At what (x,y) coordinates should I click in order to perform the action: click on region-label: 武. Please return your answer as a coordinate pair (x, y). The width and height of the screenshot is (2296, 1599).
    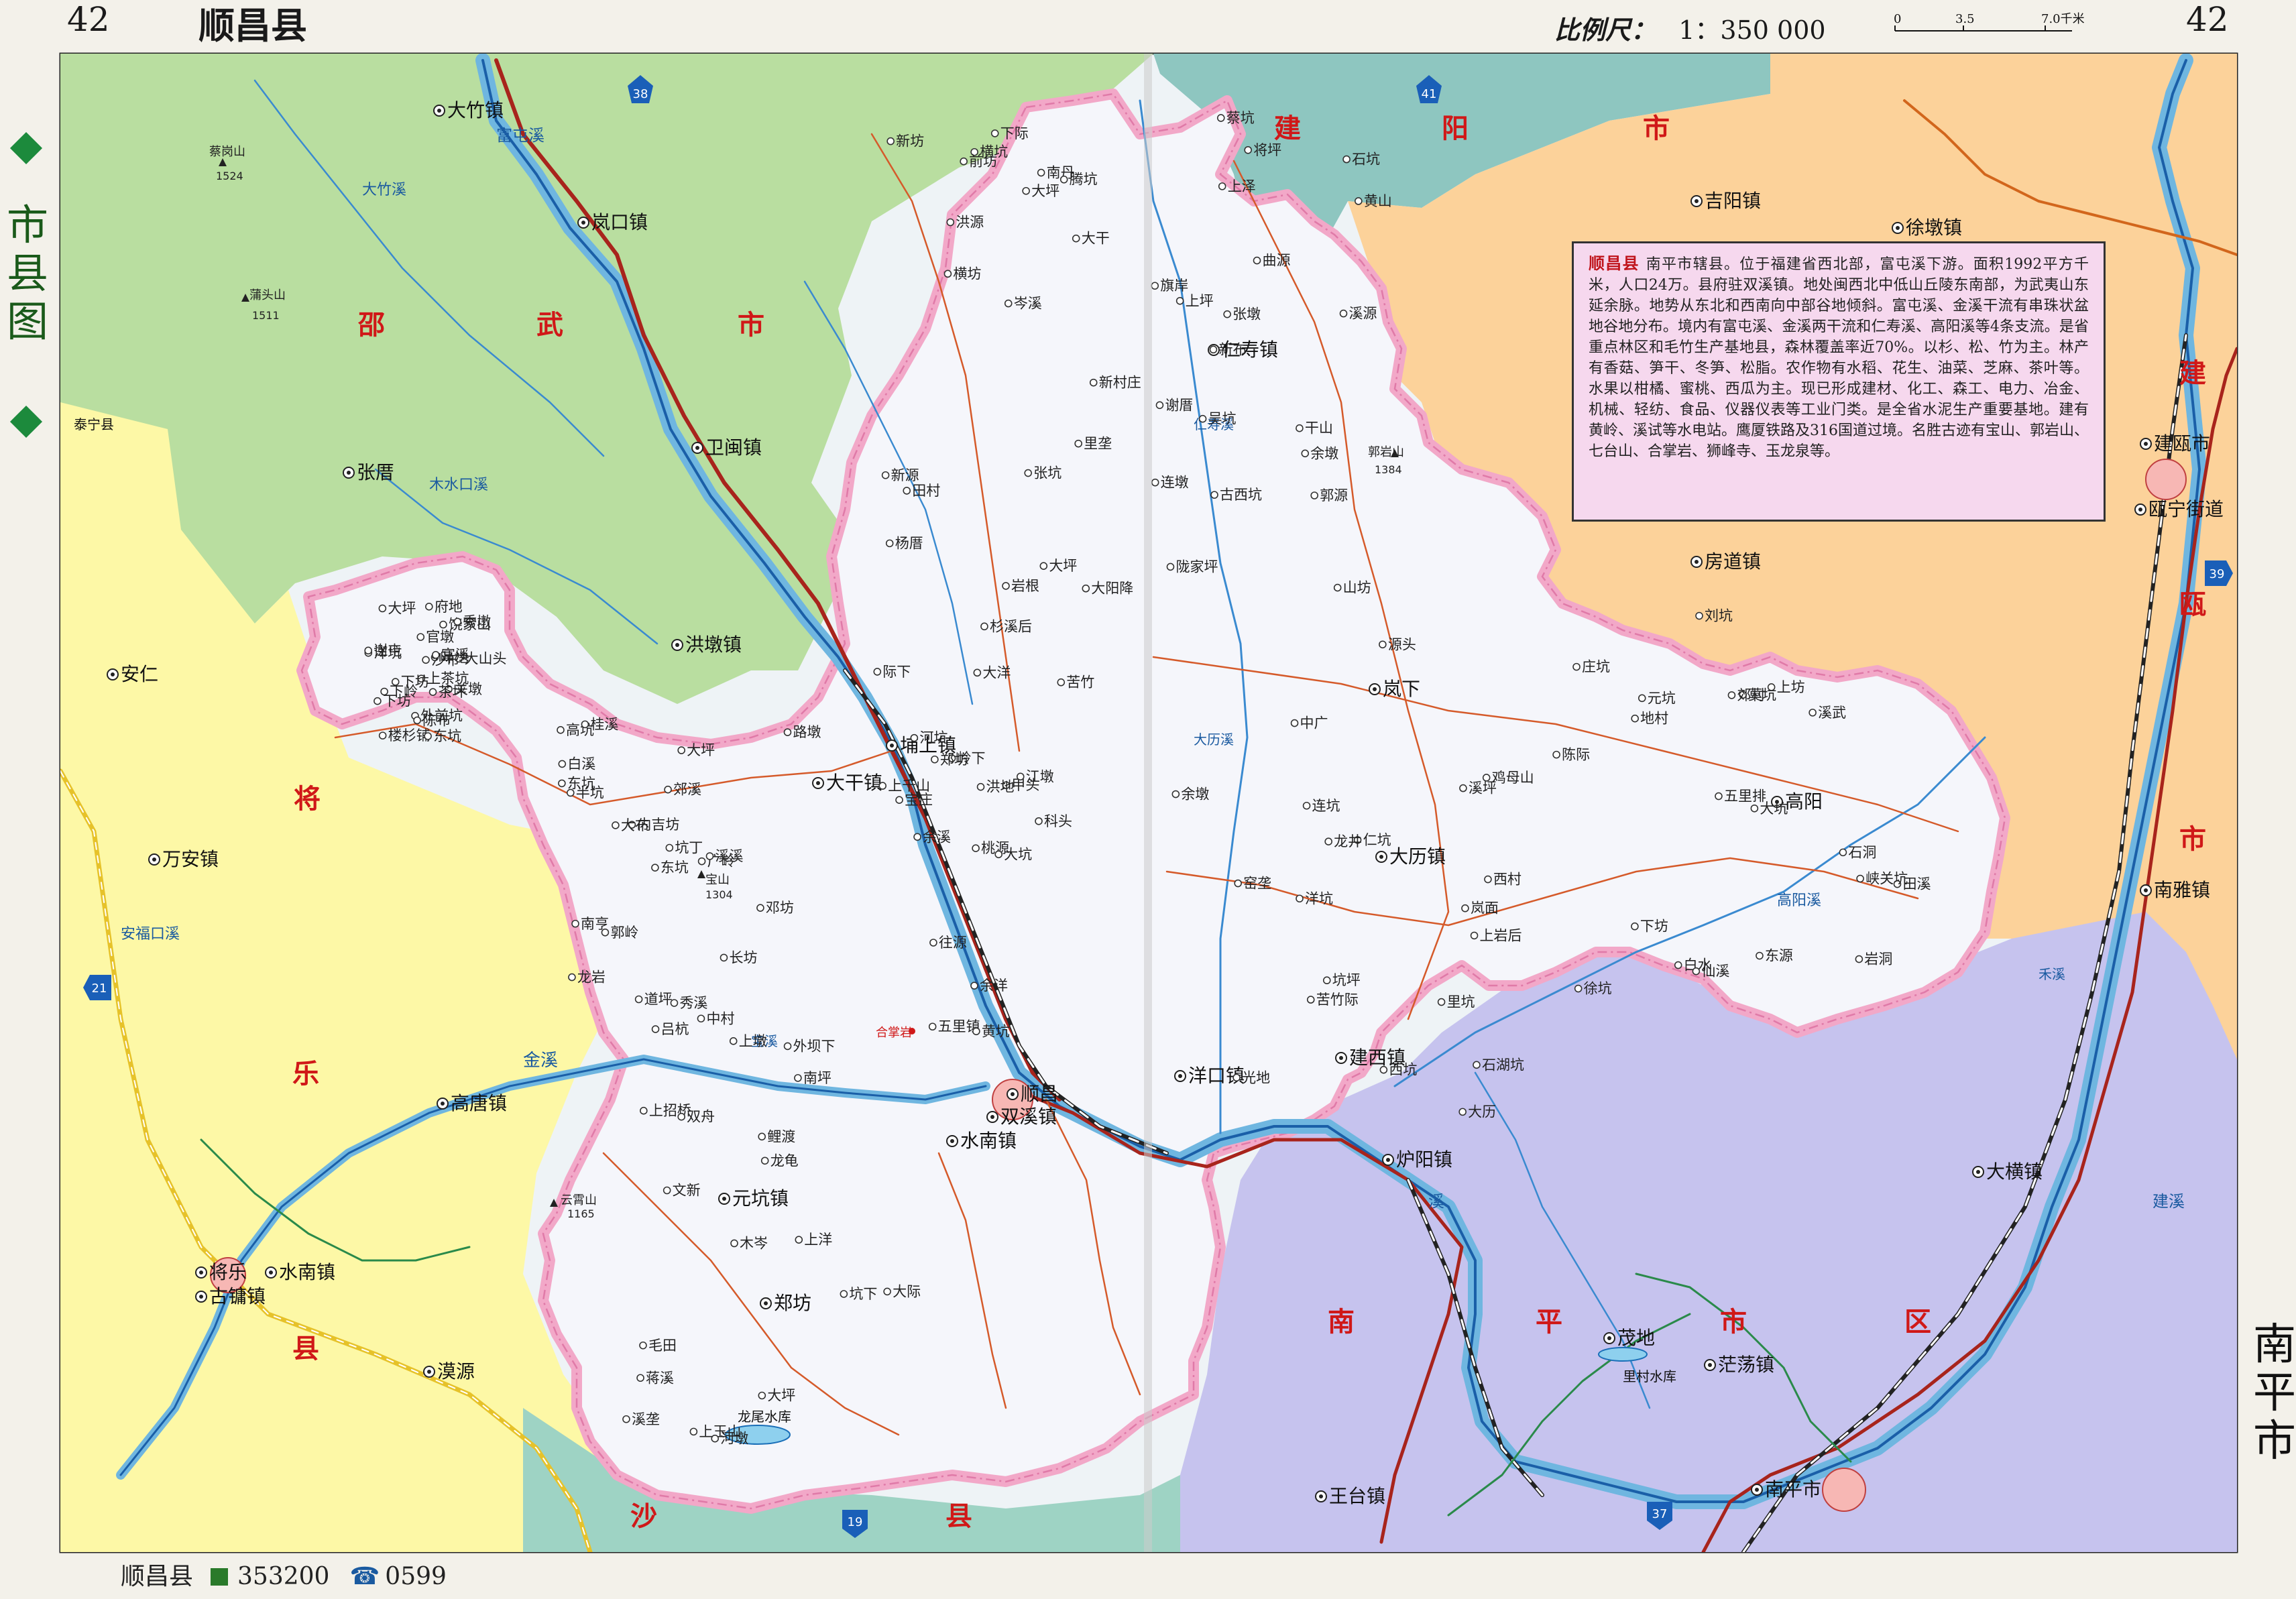
    Looking at the image, I should click on (550, 325).